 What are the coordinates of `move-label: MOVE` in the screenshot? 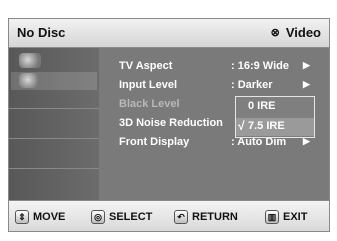 It's located at (49, 217).